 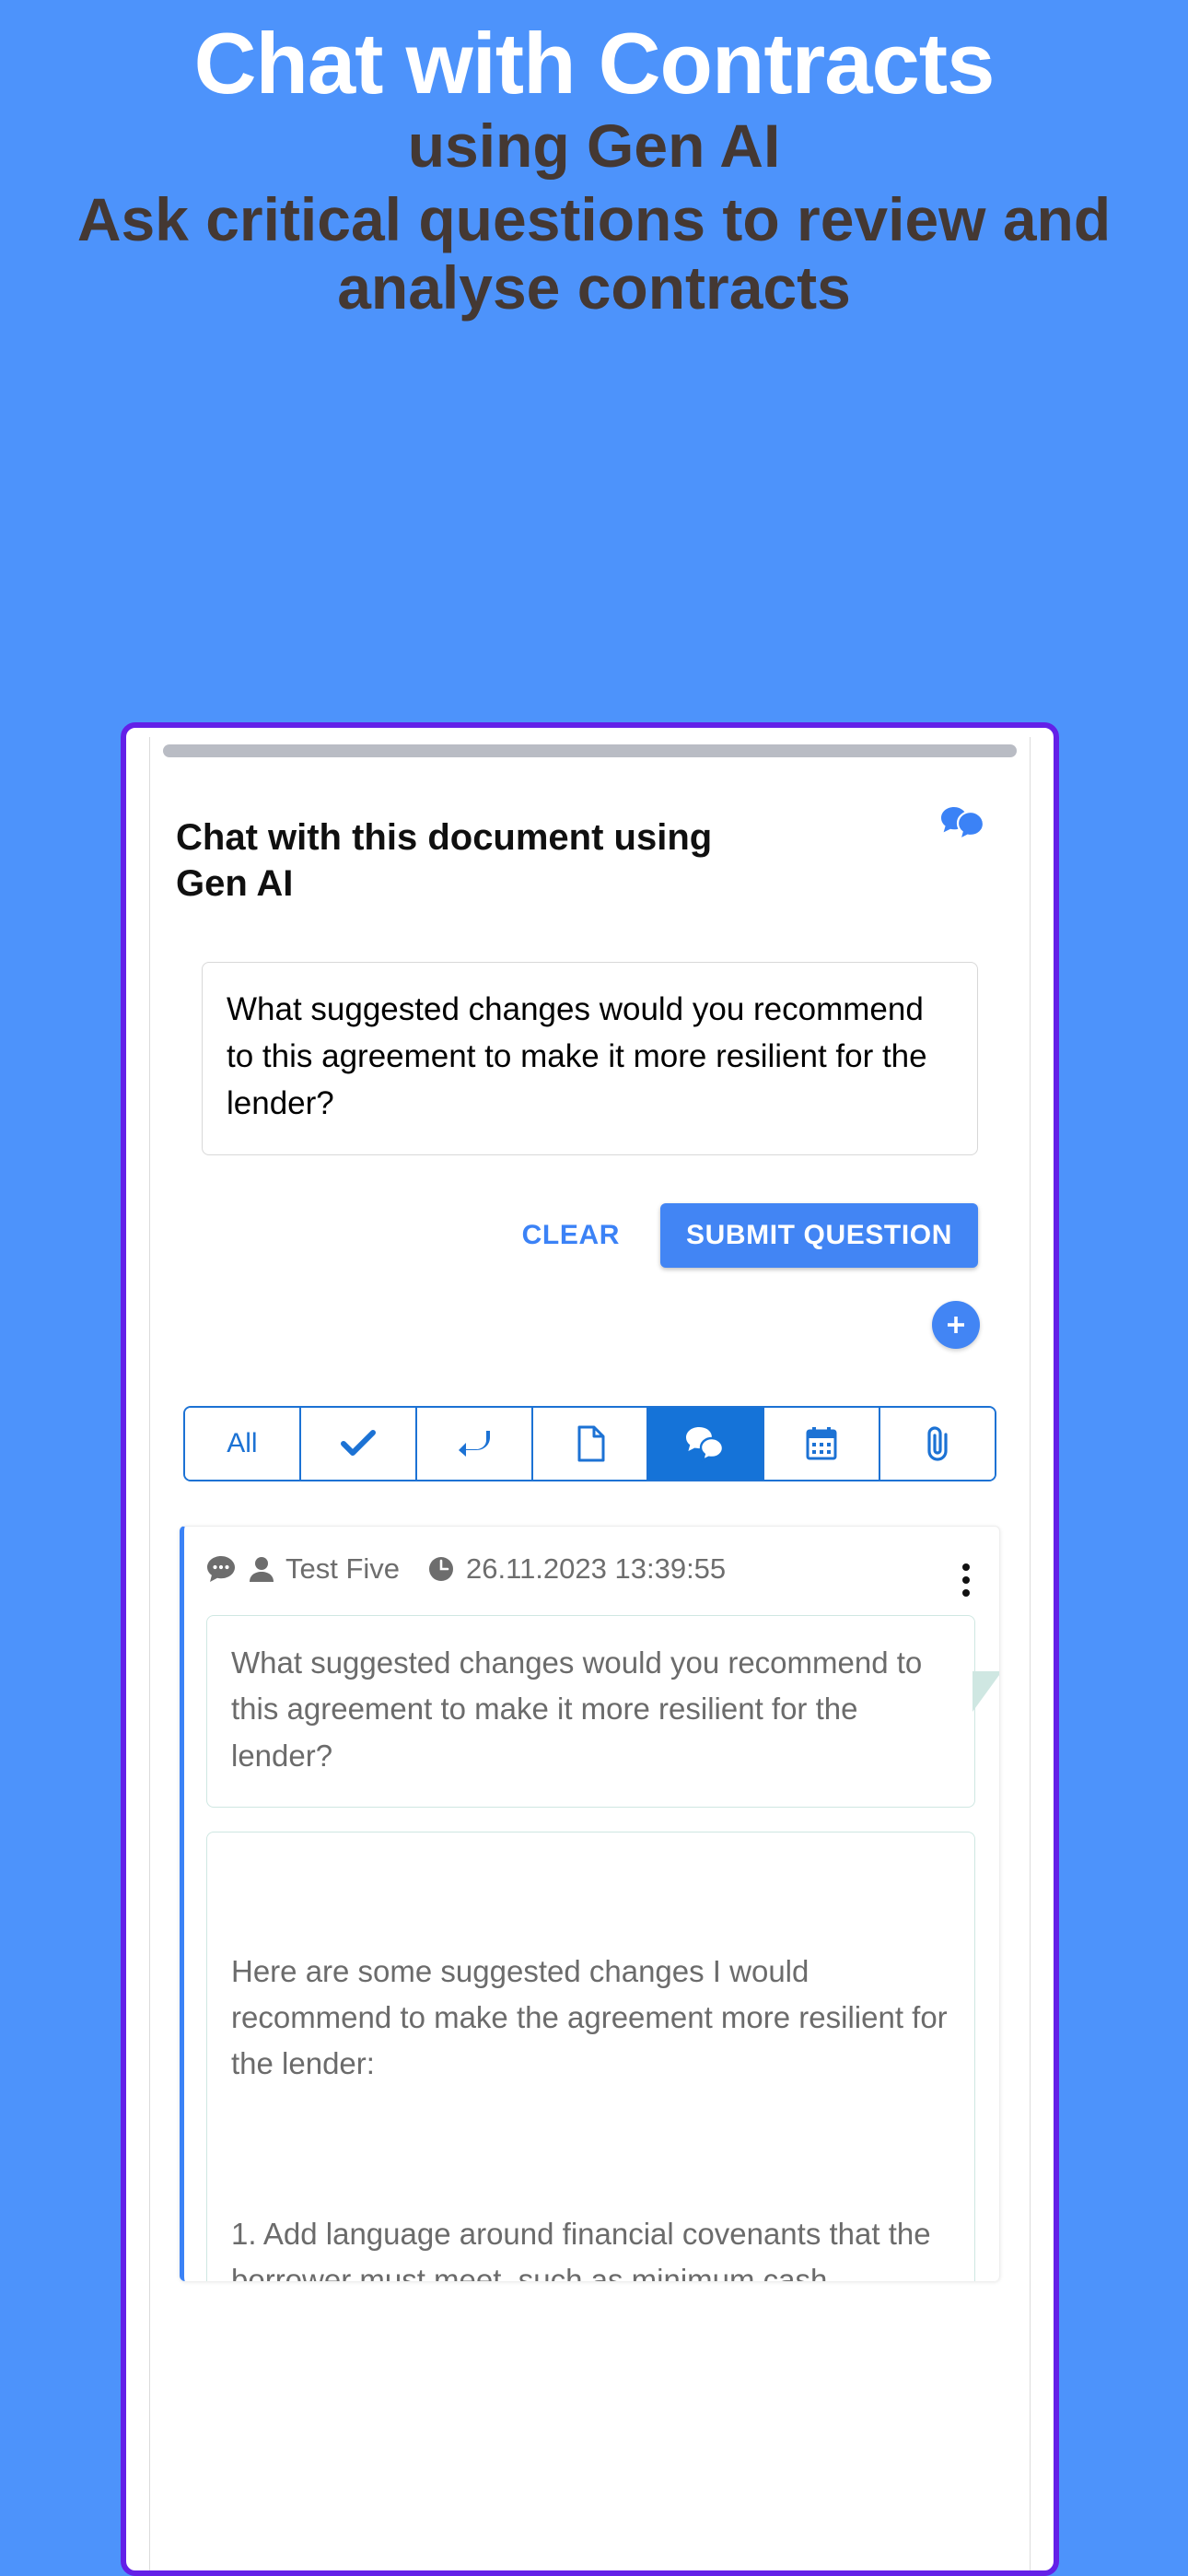 What do you see at coordinates (222, 1569) in the screenshot?
I see `comment-dots-icon` at bounding box center [222, 1569].